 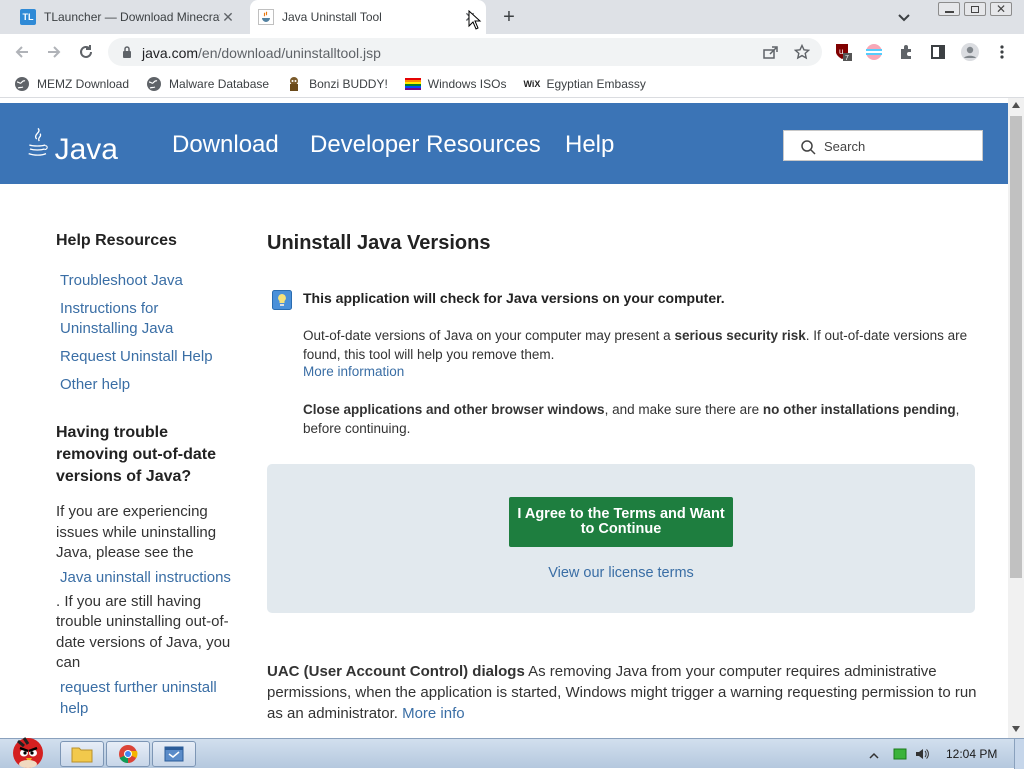 I want to click on new-tab-button: +, so click(x=509, y=18).